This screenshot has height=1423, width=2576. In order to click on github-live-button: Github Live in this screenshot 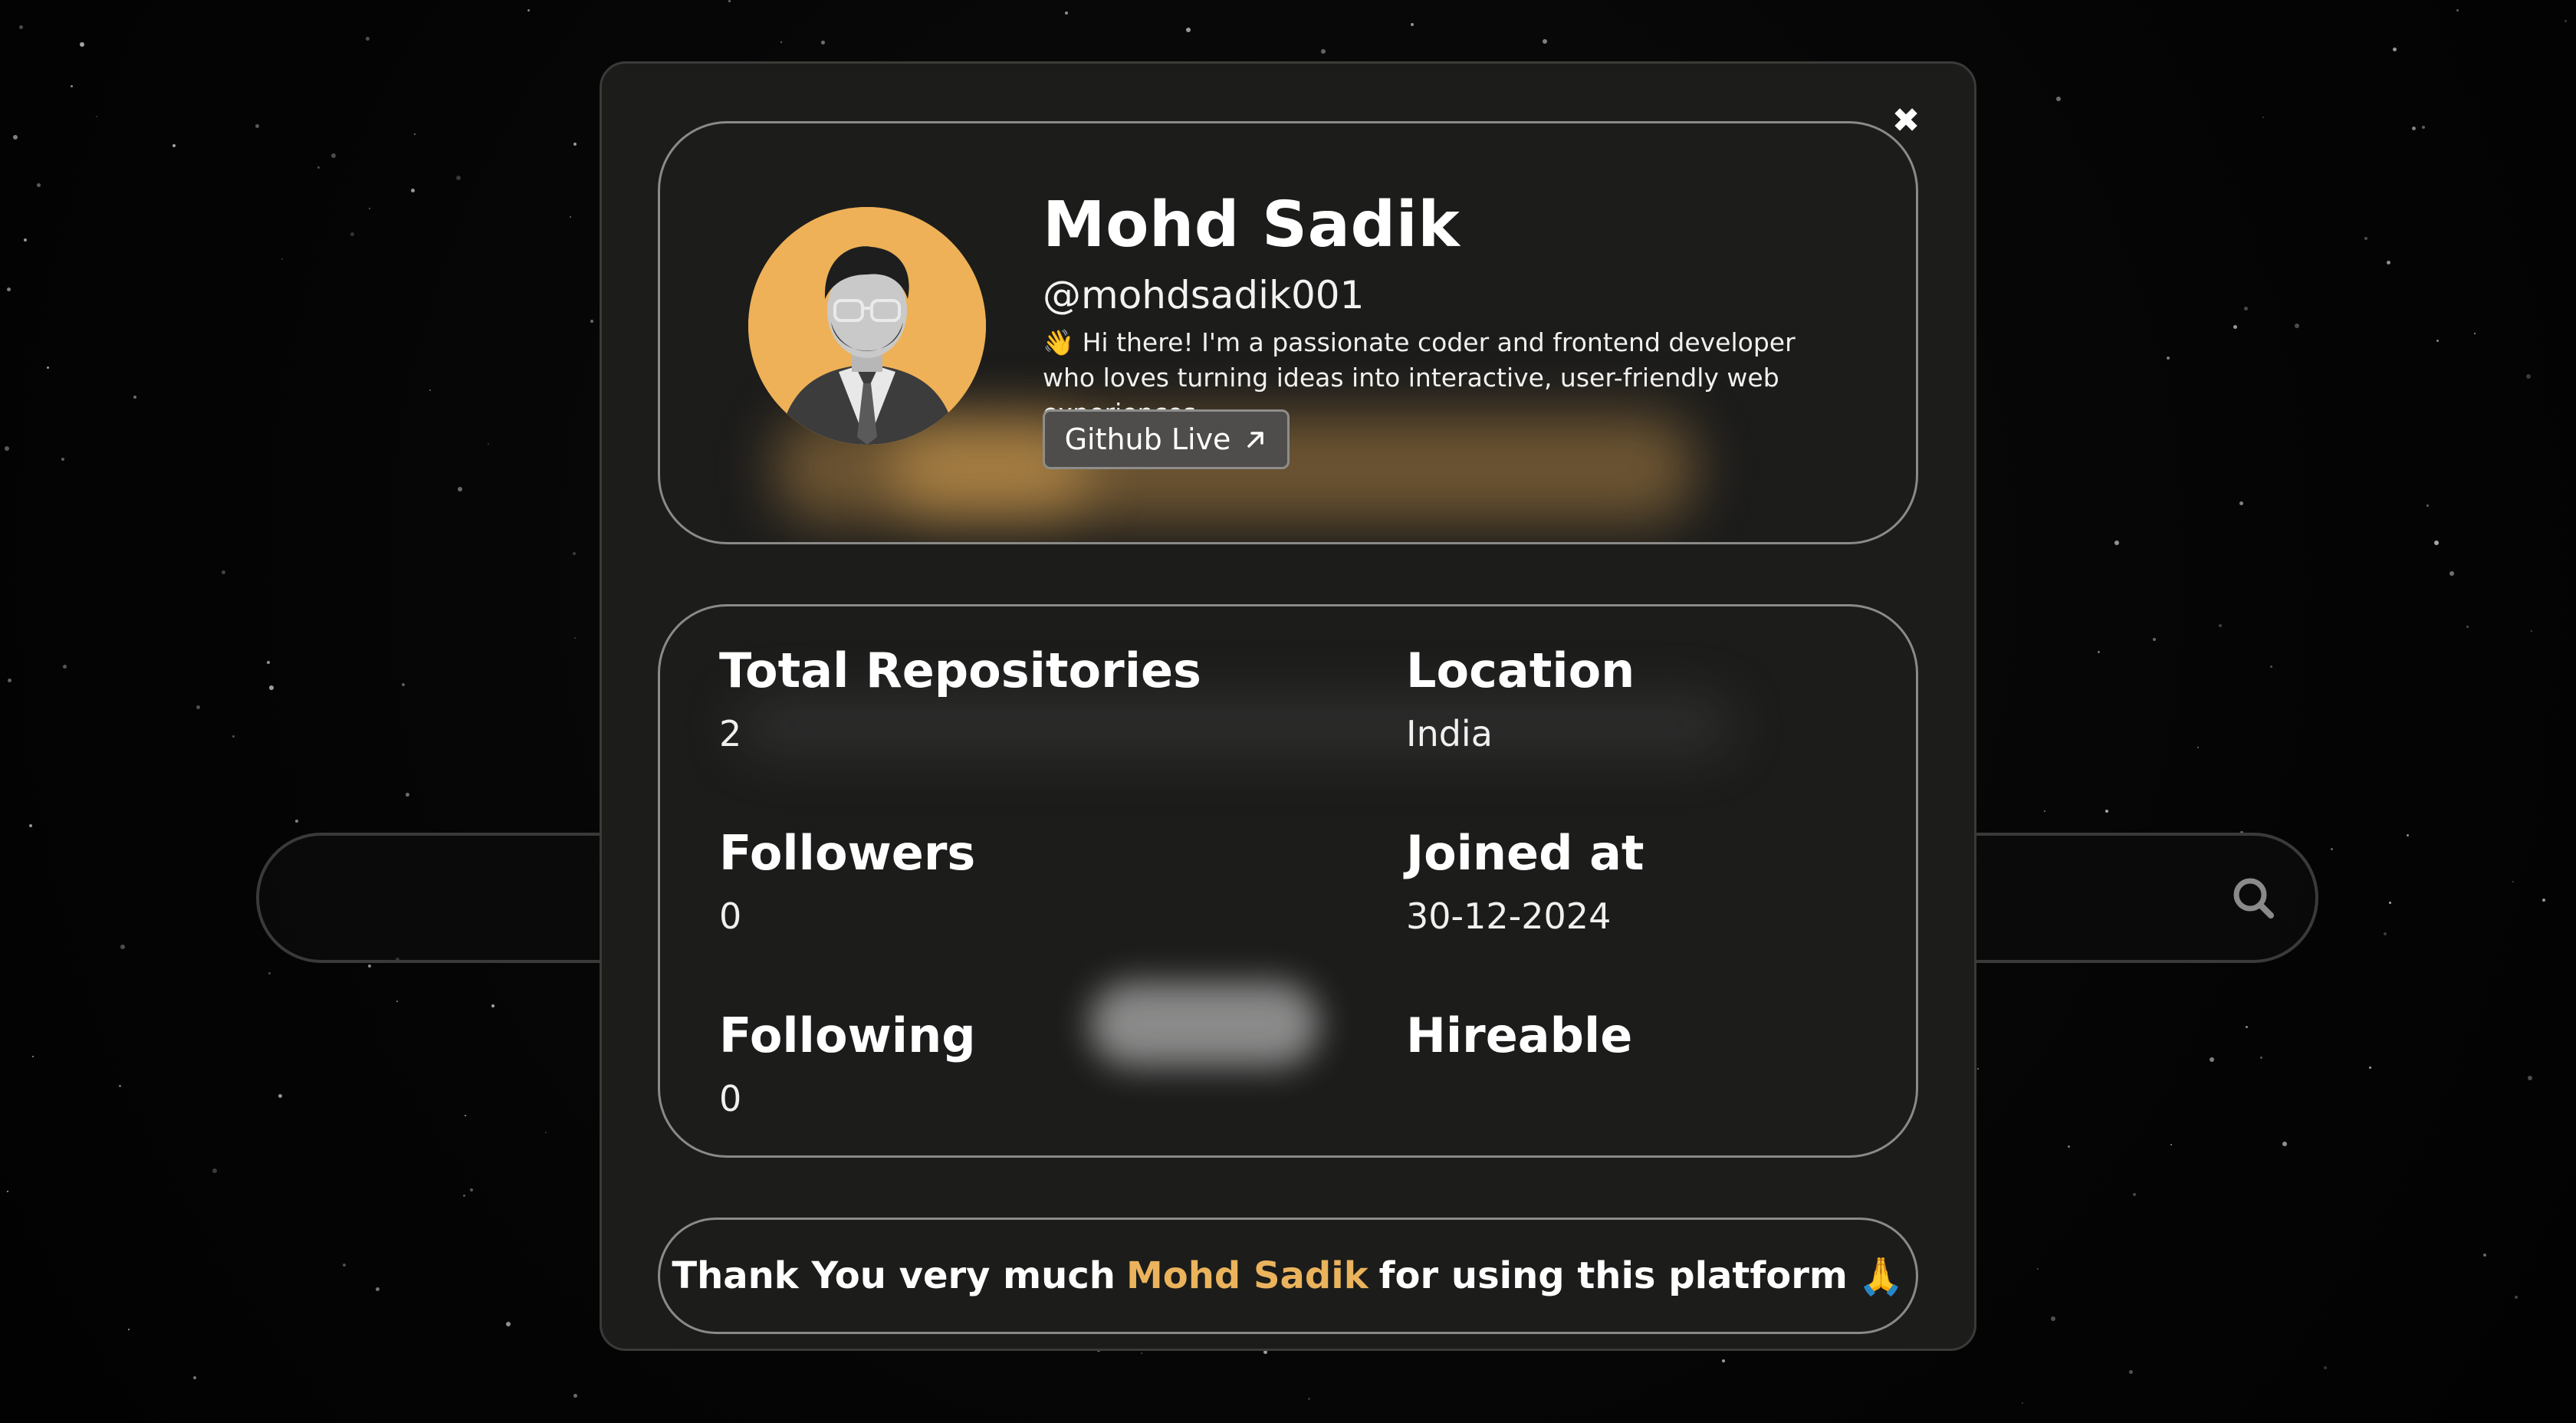, I will do `click(1166, 439)`.